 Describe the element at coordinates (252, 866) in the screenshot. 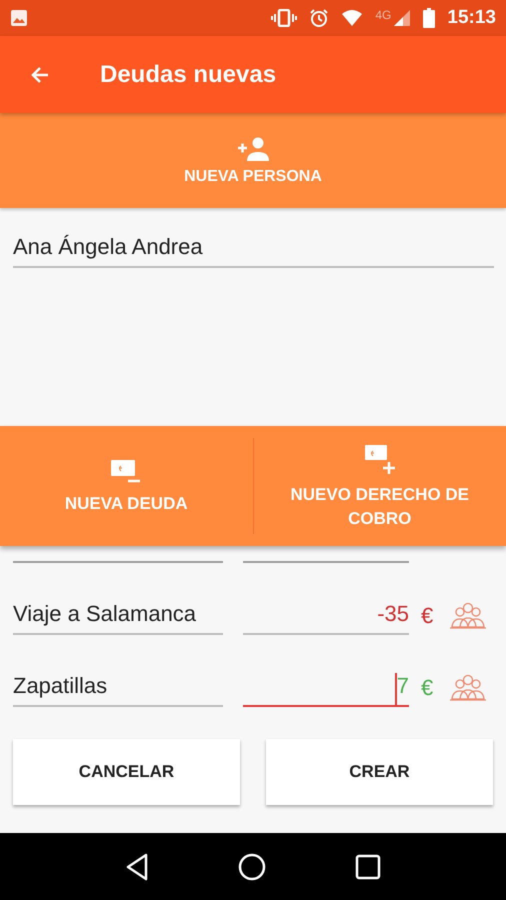

I see `home-icon` at that location.